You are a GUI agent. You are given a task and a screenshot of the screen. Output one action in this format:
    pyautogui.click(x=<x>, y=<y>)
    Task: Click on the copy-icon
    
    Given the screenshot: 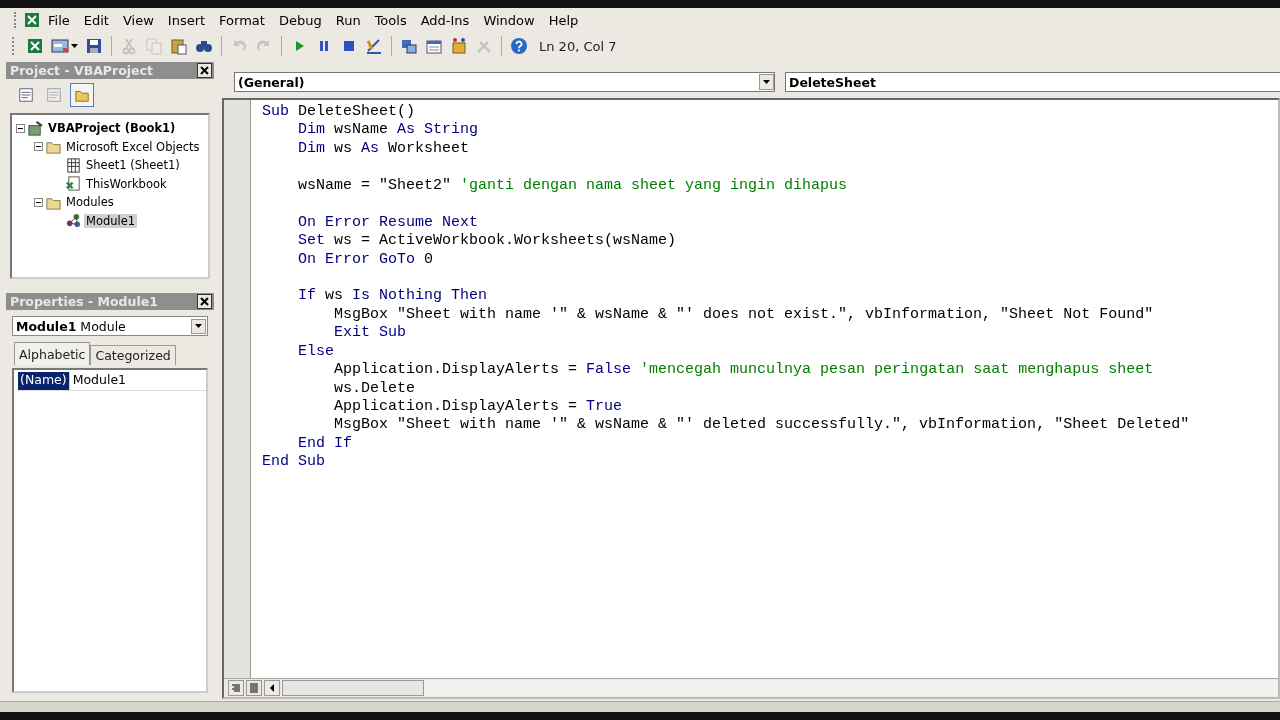 What is the action you would take?
    pyautogui.click(x=154, y=46)
    